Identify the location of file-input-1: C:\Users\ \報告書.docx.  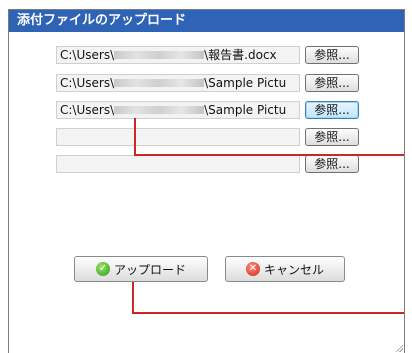
(178, 55).